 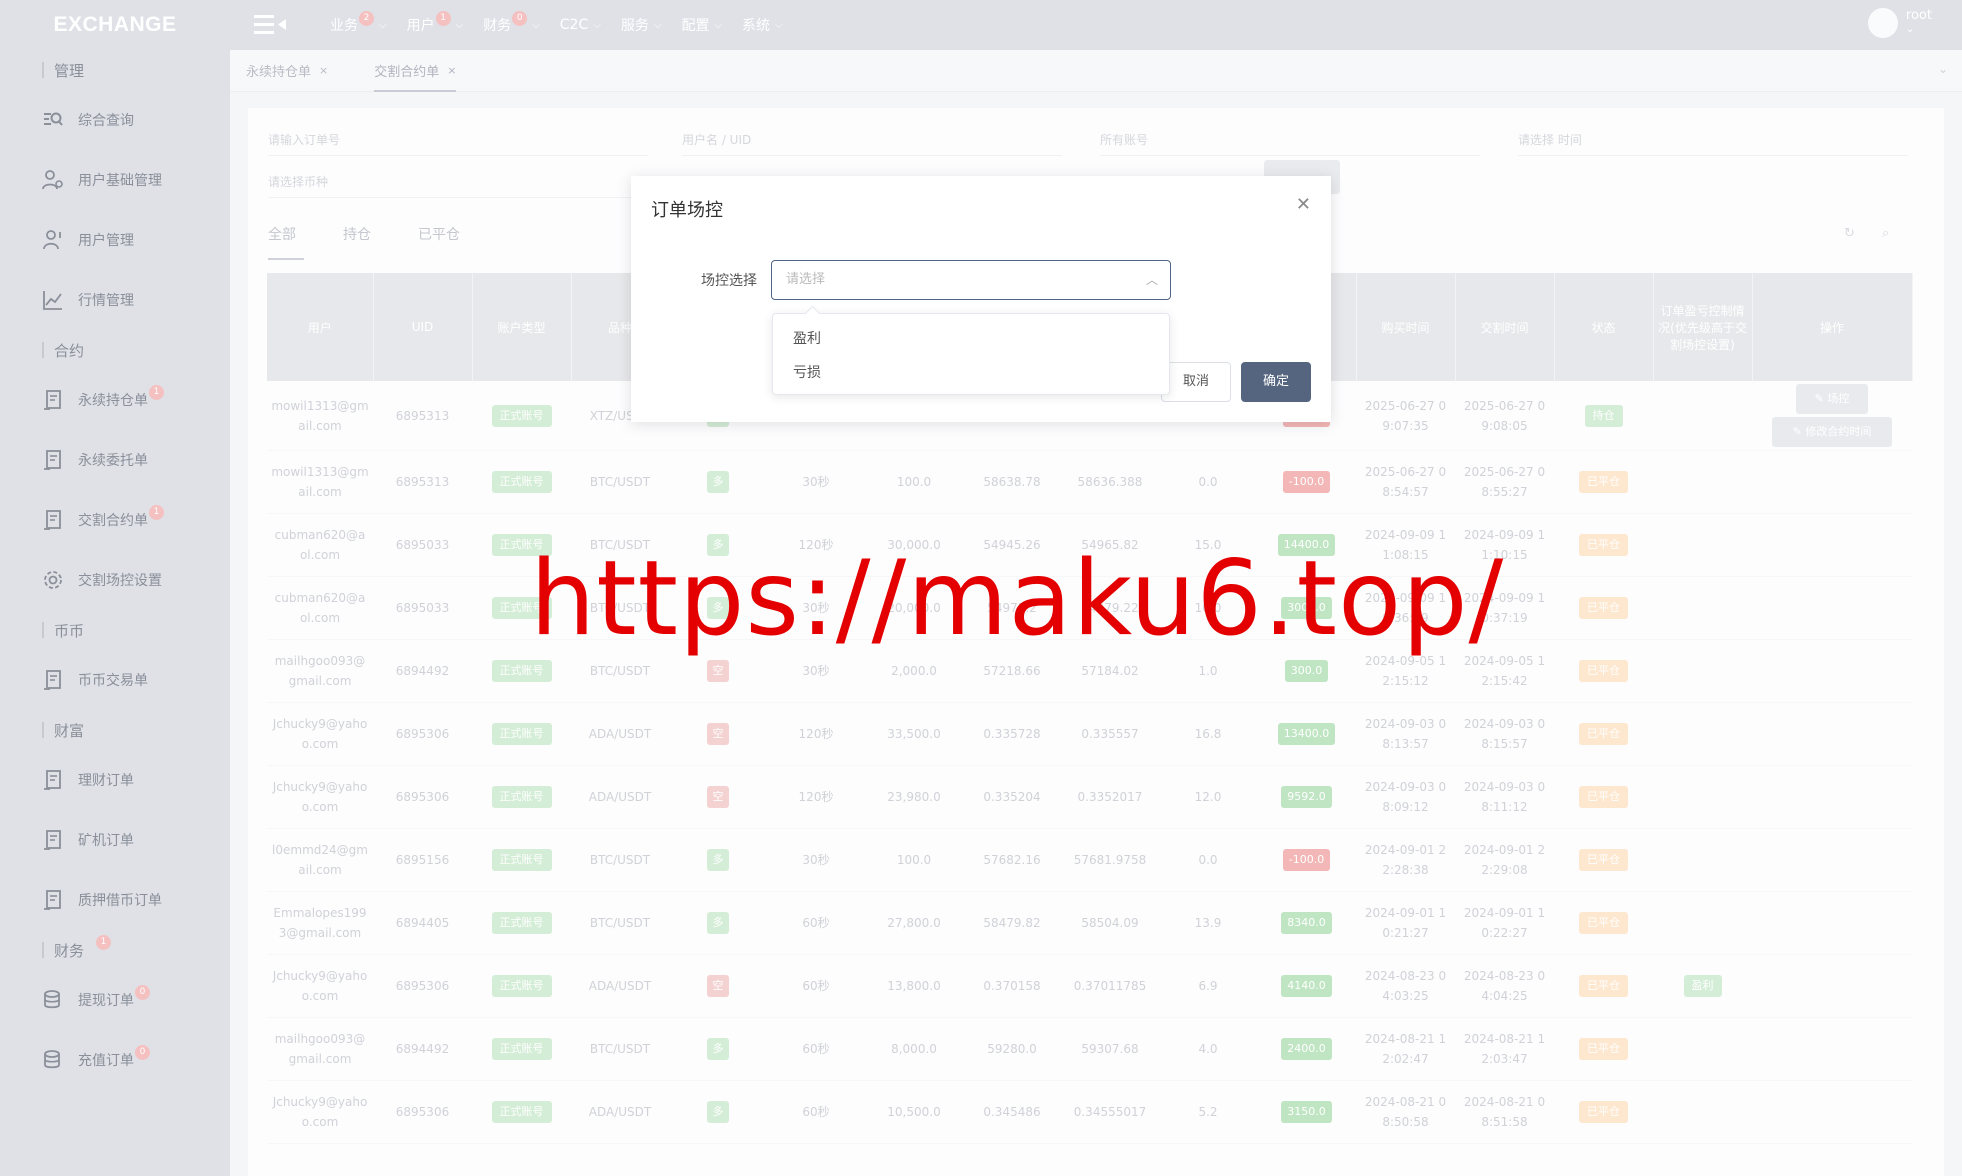 What do you see at coordinates (115, 1000) in the screenshot?
I see `sidebar-item: 提现订单 0` at bounding box center [115, 1000].